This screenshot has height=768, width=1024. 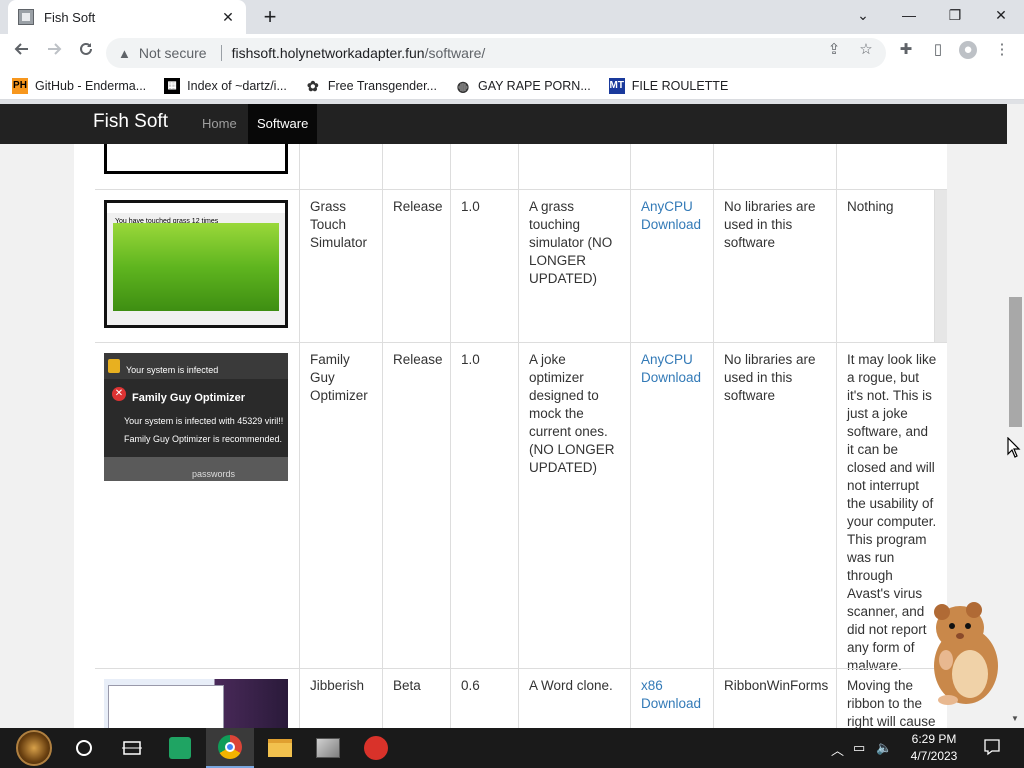 What do you see at coordinates (416, 698) in the screenshot?
I see `software-status: Beta` at bounding box center [416, 698].